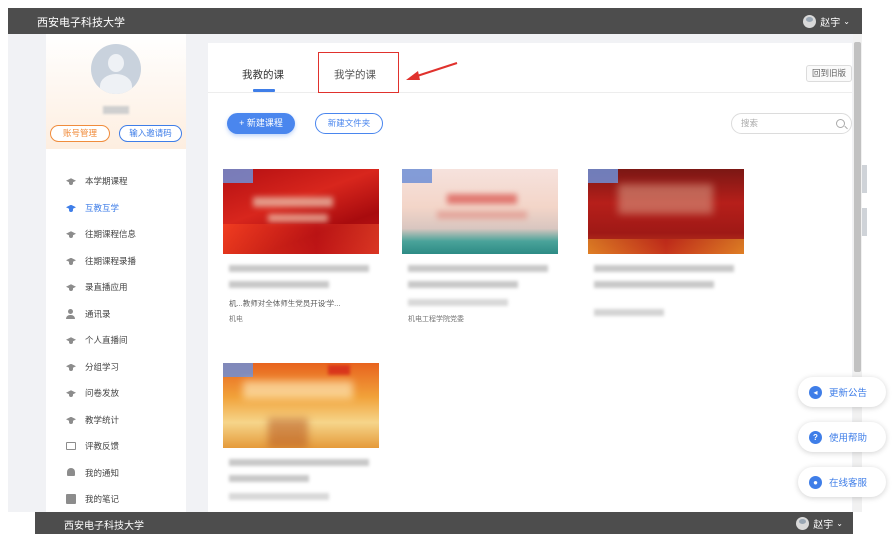  What do you see at coordinates (848, 483) in the screenshot?
I see `float-button-label: 在线客服` at bounding box center [848, 483].